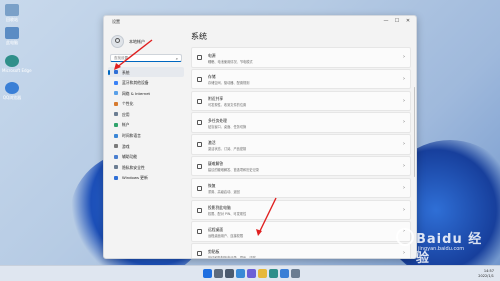  Describe the element at coordinates (266, 216) in the screenshot. I see `arrow-to-about` at that location.